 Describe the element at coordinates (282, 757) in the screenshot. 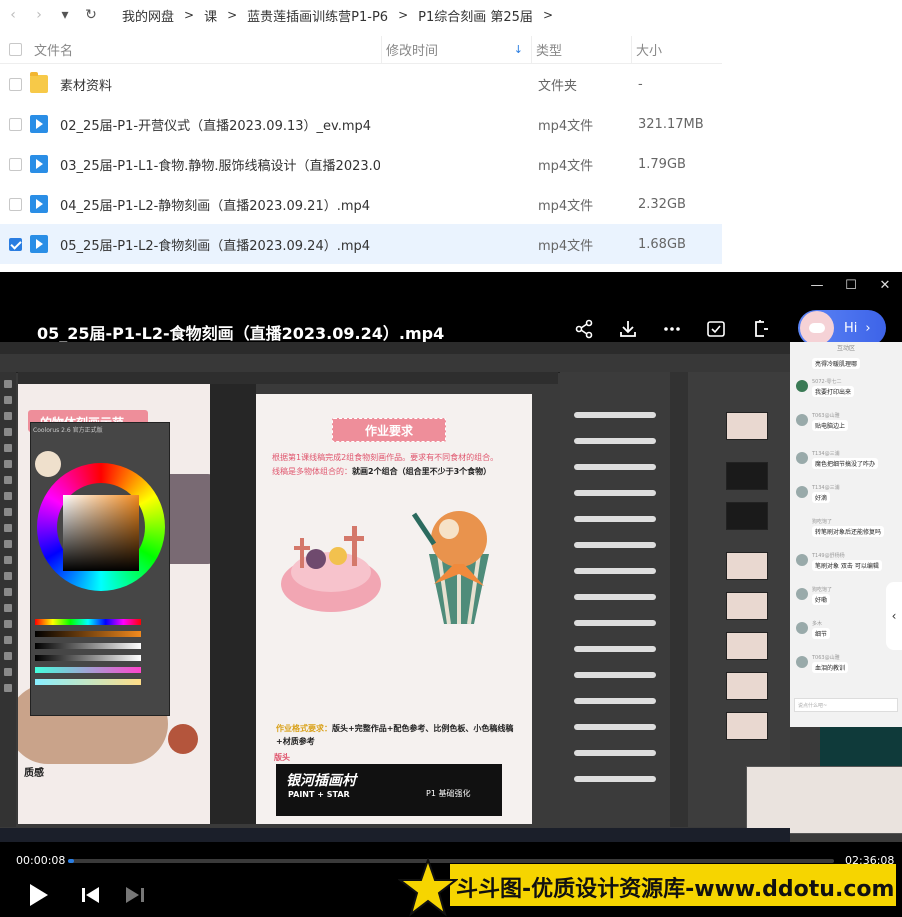

I see `banner-label: 版头` at that location.